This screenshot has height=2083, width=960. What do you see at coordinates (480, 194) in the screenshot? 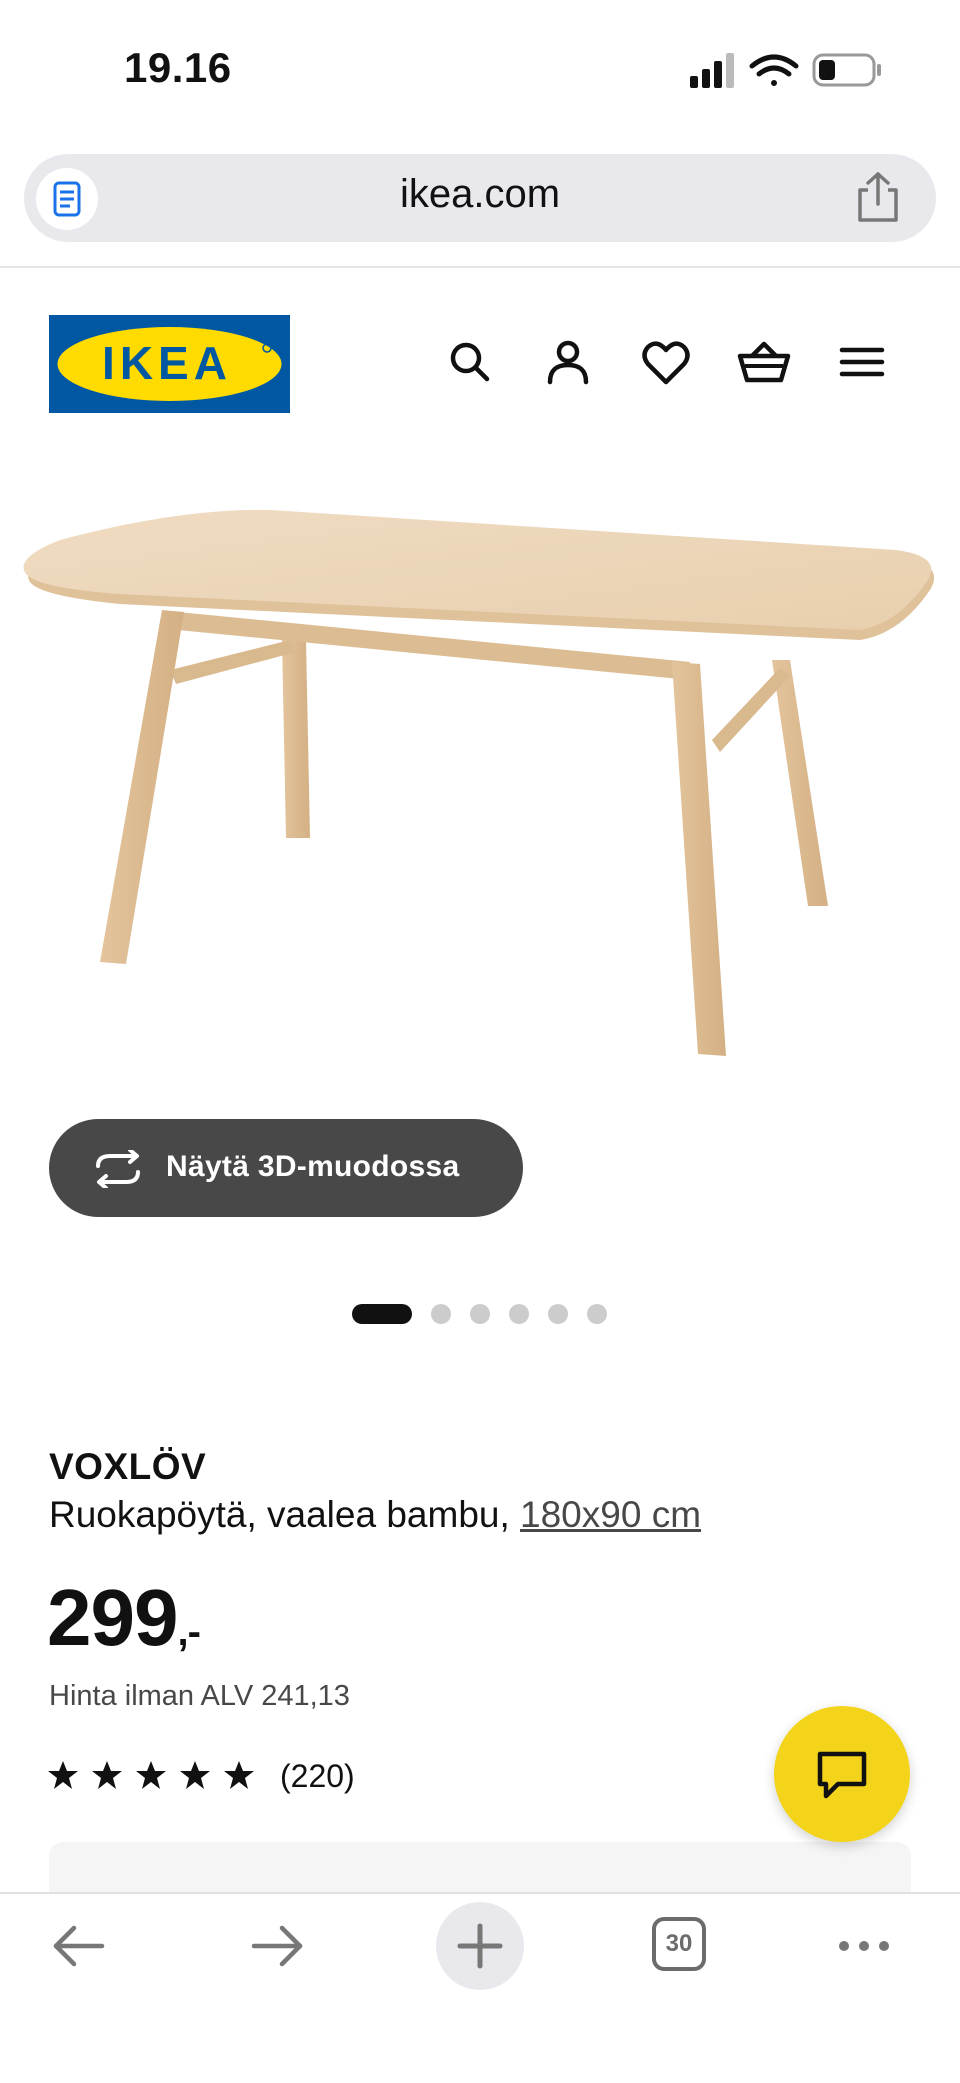
I see `url-text: ikea.com` at bounding box center [480, 194].